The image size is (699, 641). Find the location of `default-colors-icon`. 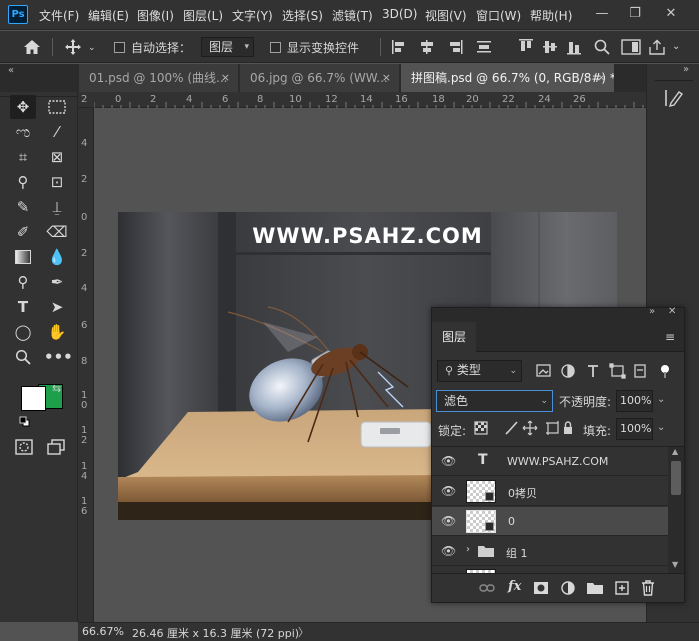

default-colors-icon is located at coordinates (24, 421).